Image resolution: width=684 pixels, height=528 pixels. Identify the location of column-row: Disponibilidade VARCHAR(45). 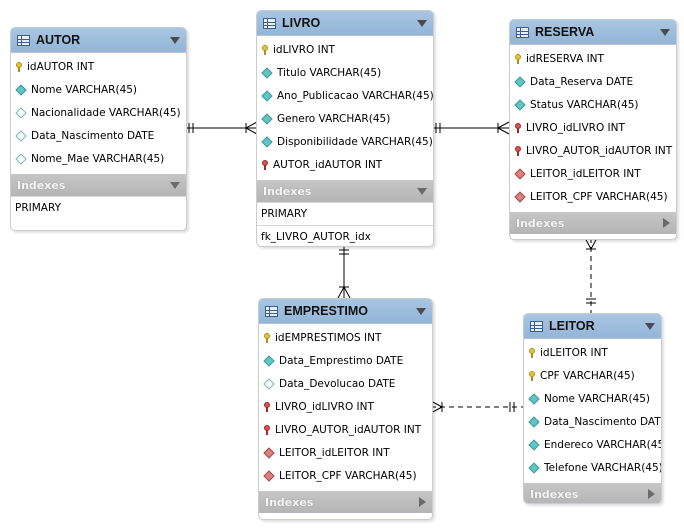
(345, 141).